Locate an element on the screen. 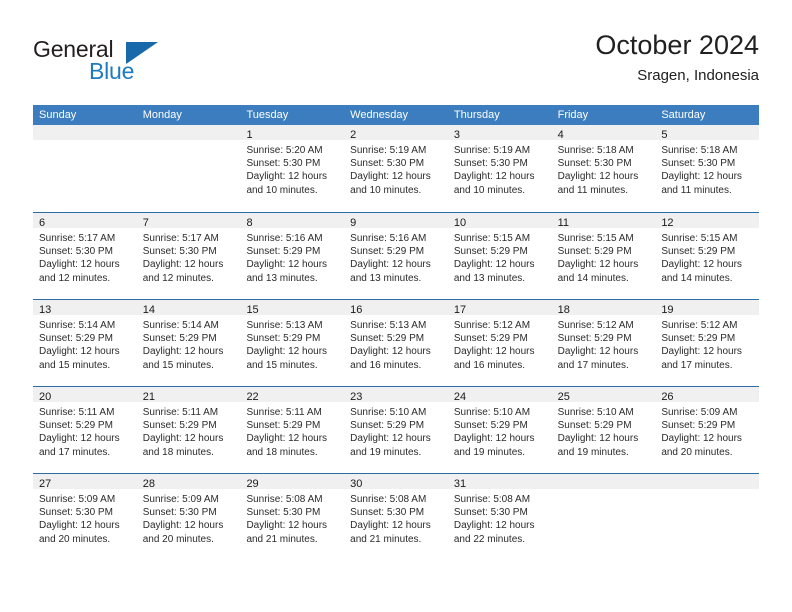 Image resolution: width=792 pixels, height=612 pixels. day-number: 10 is located at coordinates (460, 223).